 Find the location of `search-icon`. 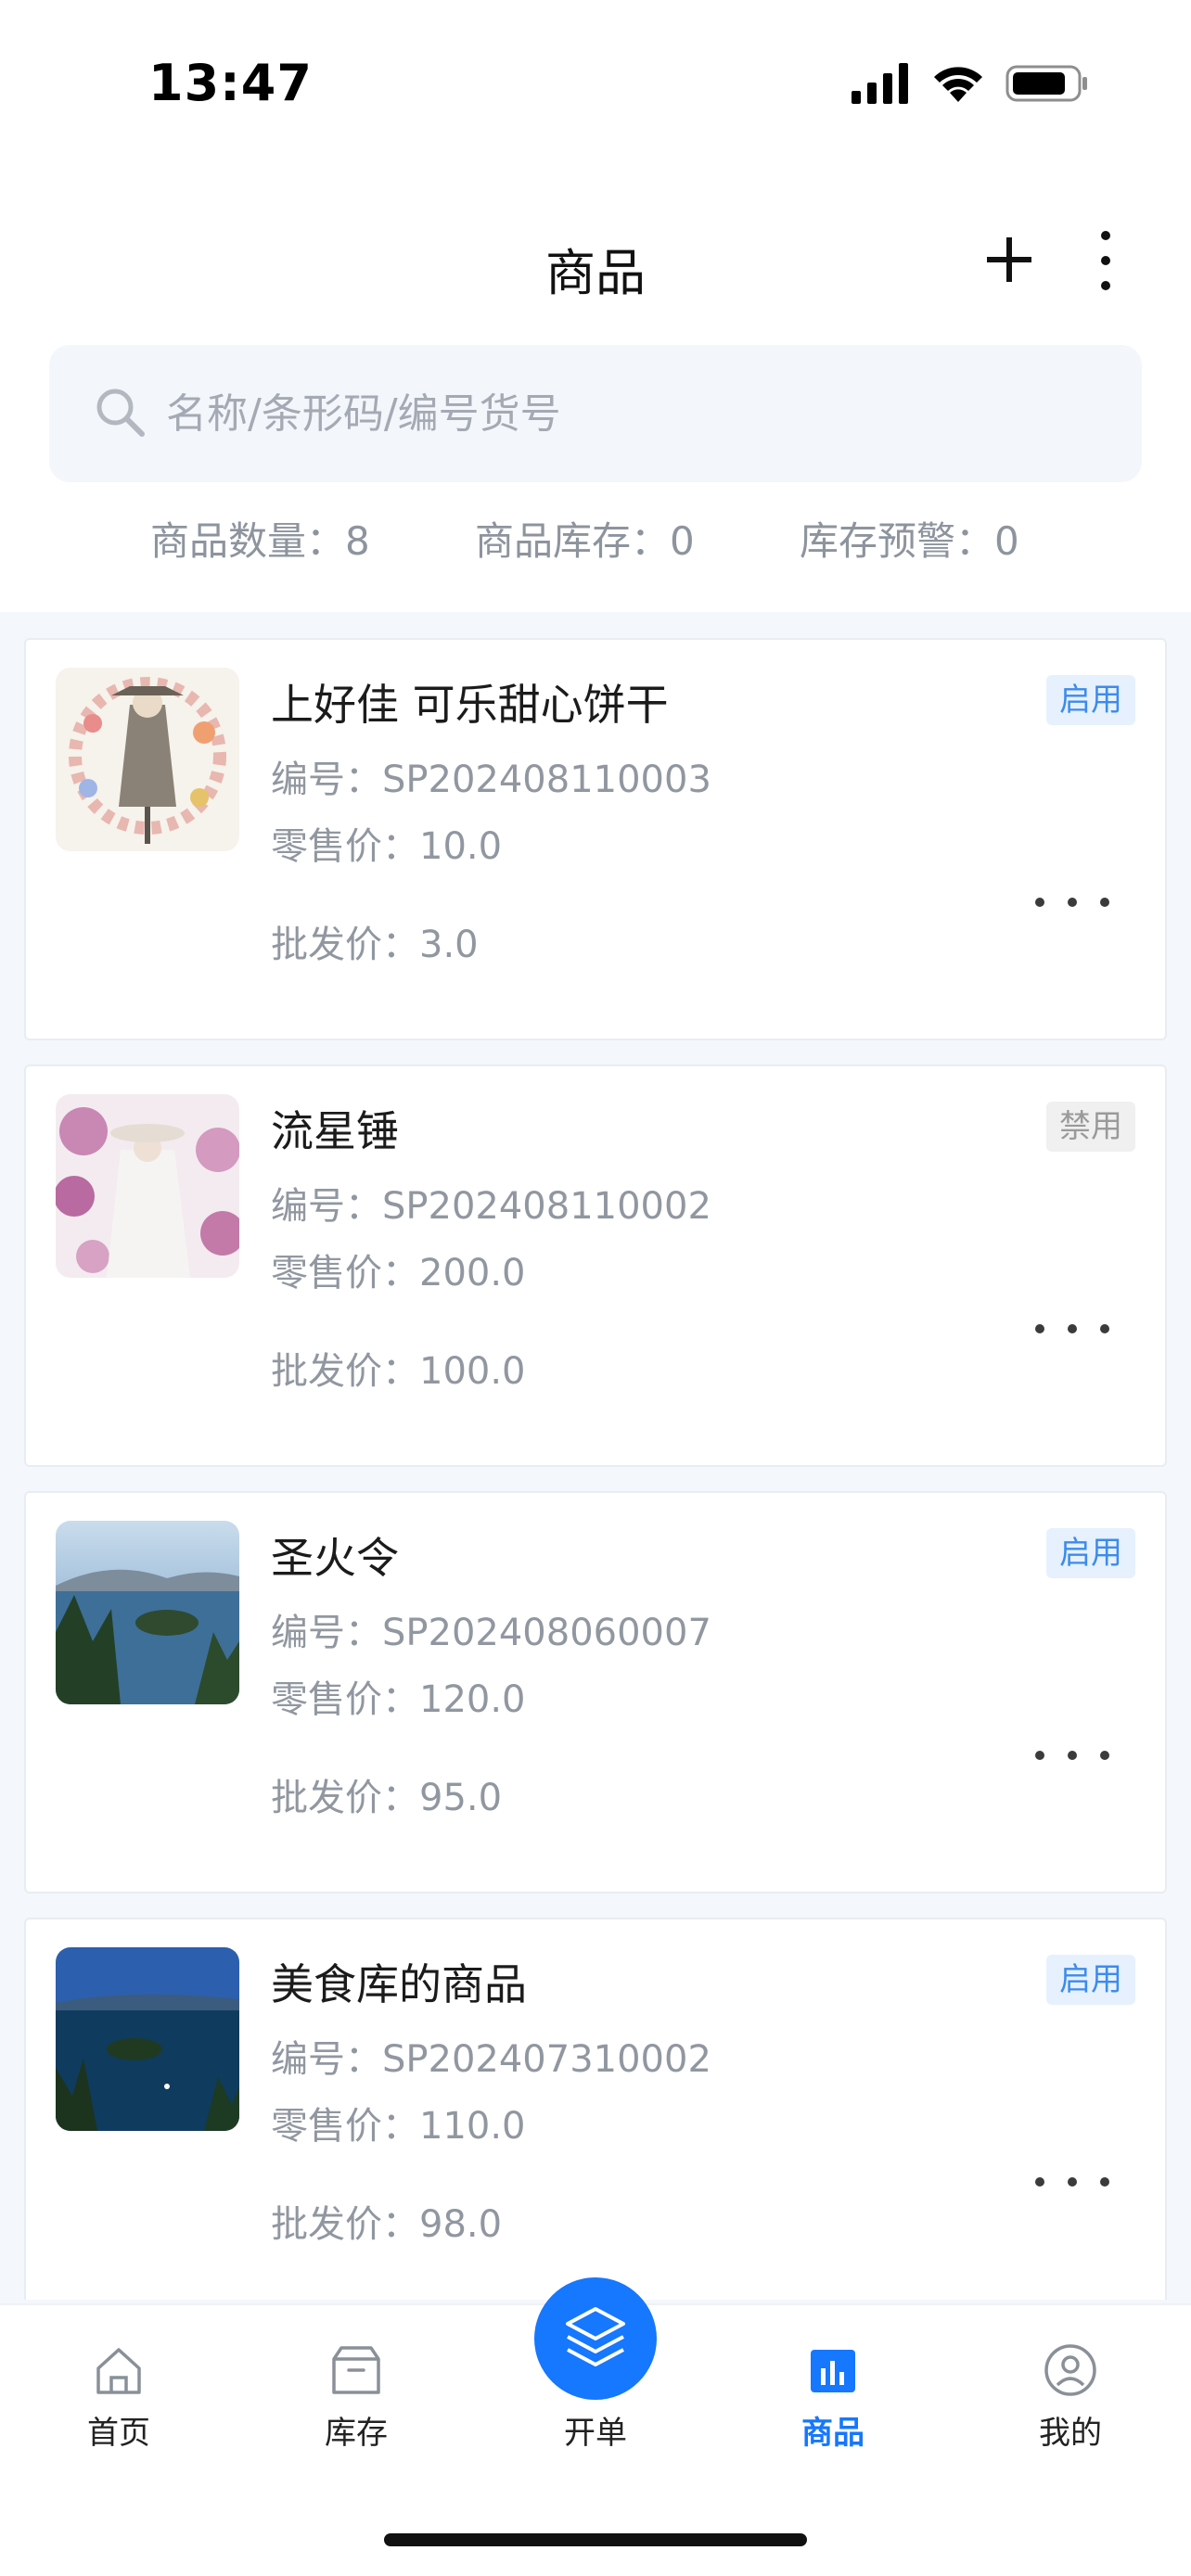

search-icon is located at coordinates (121, 413).